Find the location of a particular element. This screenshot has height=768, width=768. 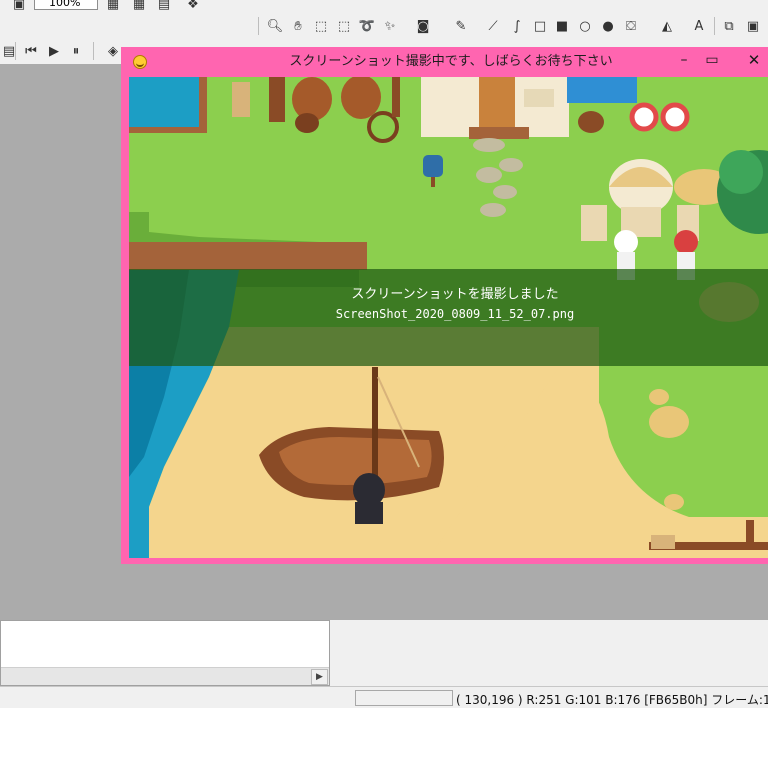

minimize-button: – is located at coordinates (684, 60).